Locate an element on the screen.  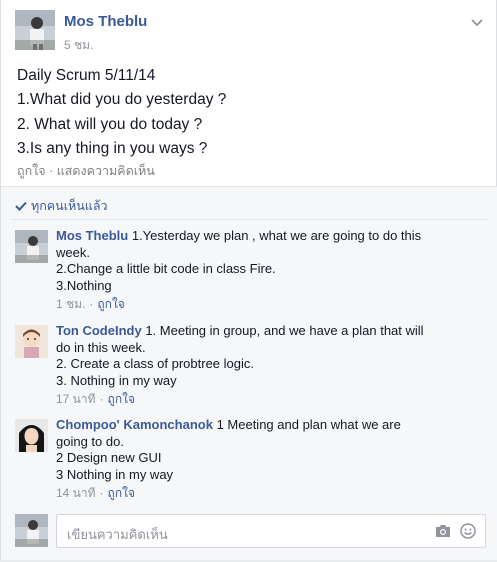
current-user-avatar is located at coordinates (31, 530).